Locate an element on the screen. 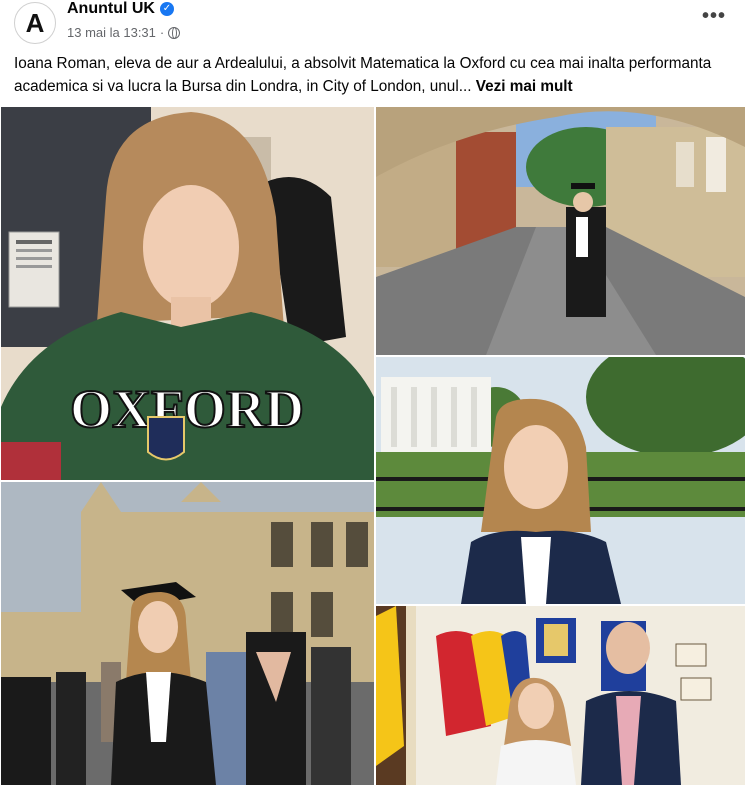  verified-badge-icon: ✓ is located at coordinates (166, 9).